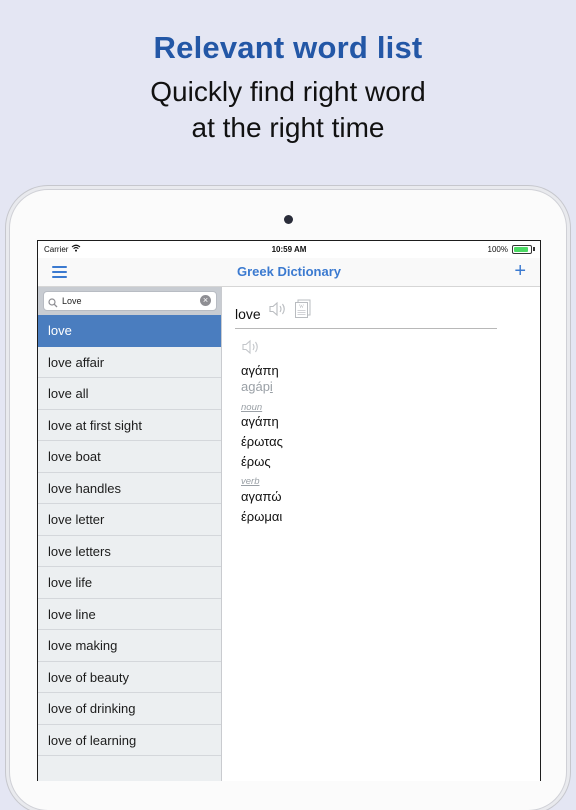  What do you see at coordinates (262, 441) in the screenshot?
I see `noun-translation: έρωτας` at bounding box center [262, 441].